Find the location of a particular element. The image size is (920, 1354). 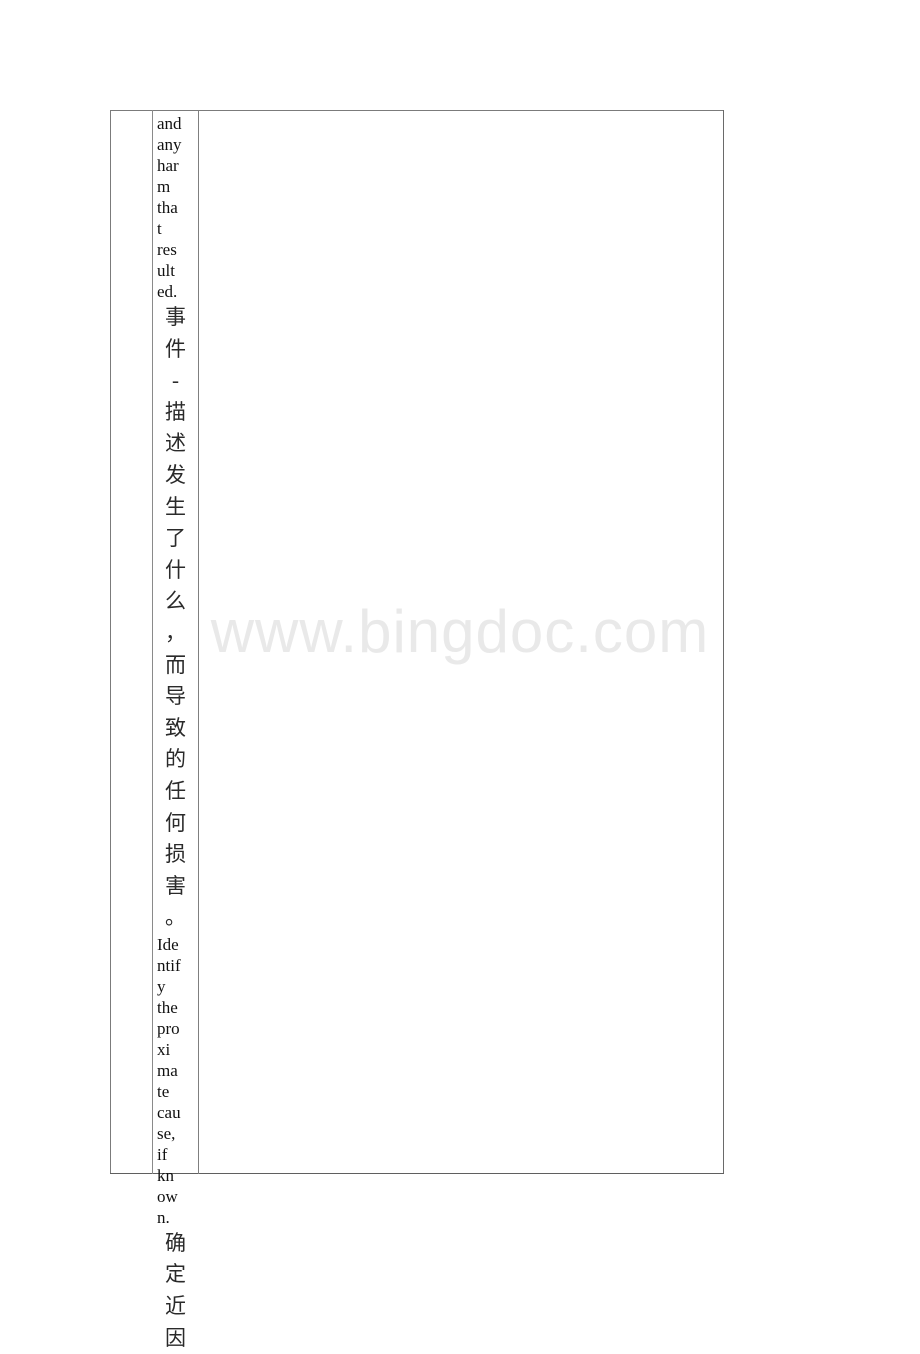

text-line: ow is located at coordinates (167, 1196).